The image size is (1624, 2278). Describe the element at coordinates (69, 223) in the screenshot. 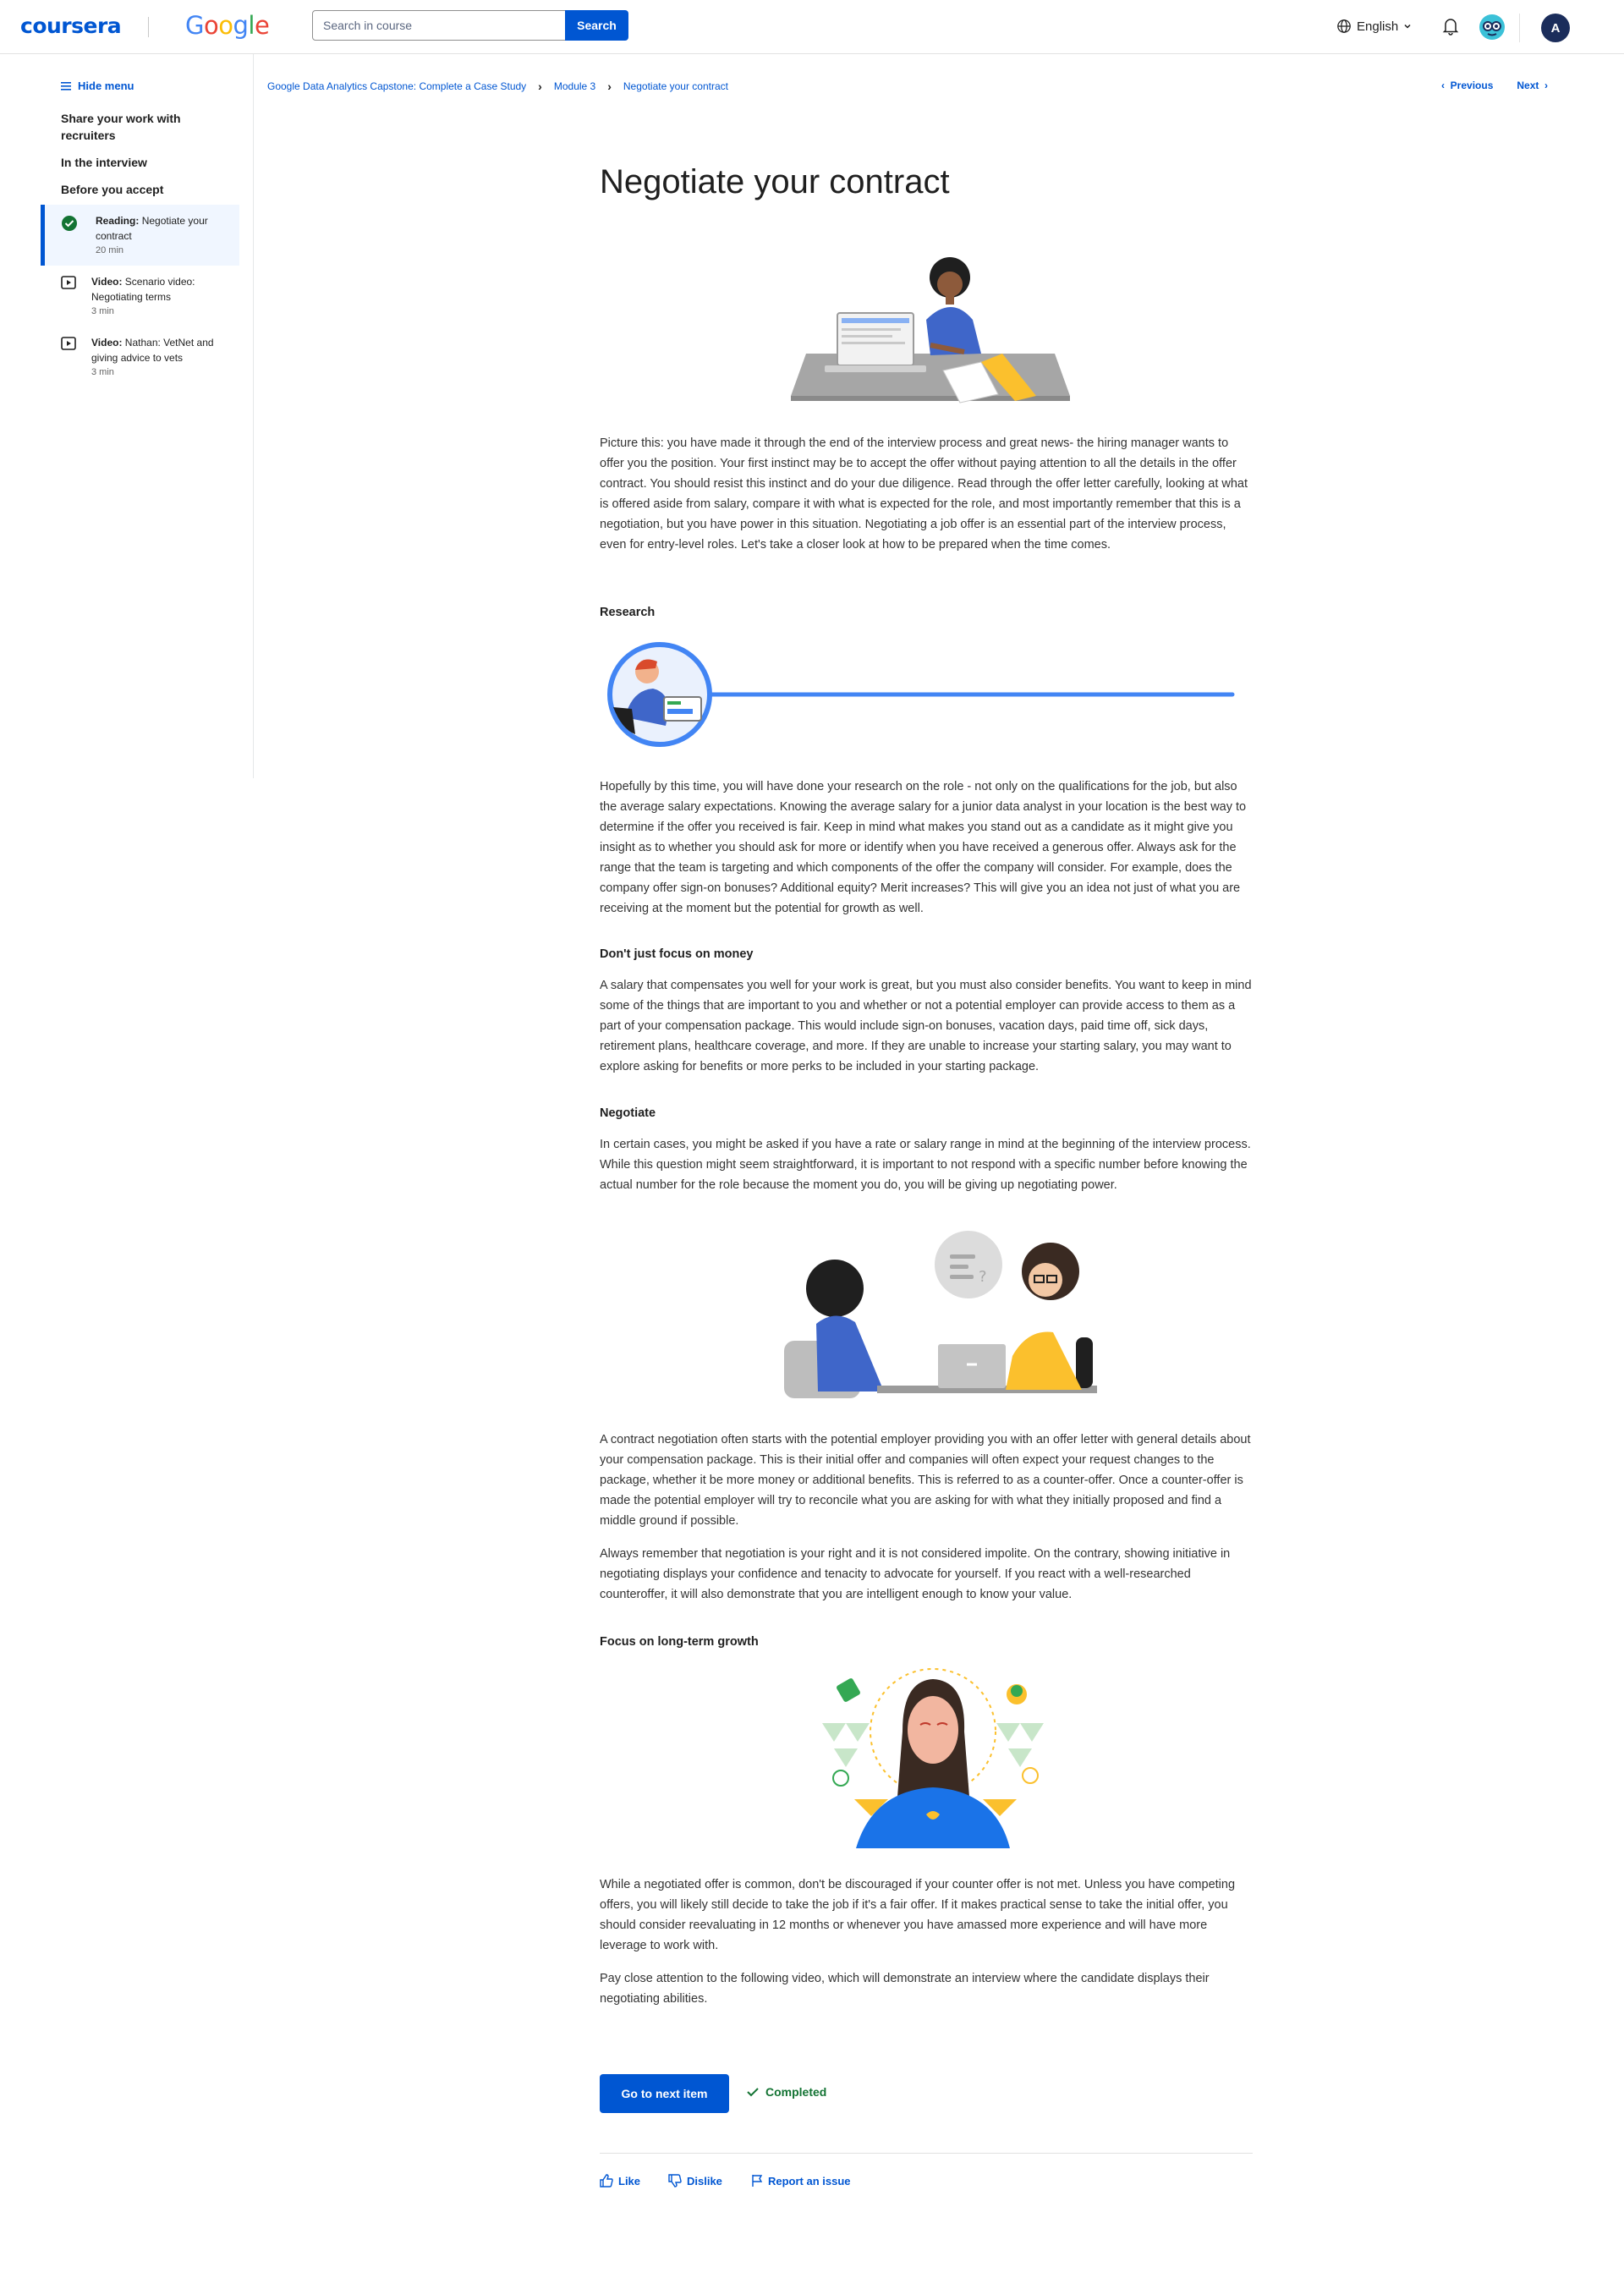

I see `check-circle-icon` at that location.